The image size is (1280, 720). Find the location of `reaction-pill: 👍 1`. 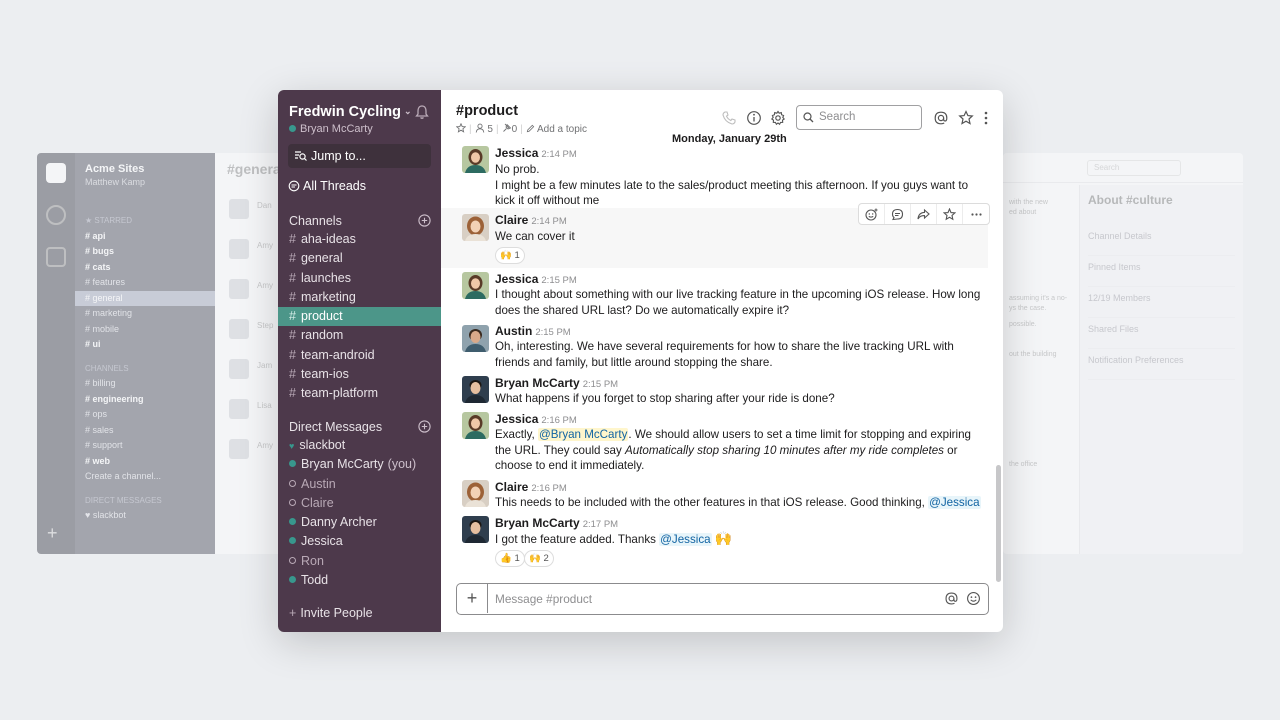

reaction-pill: 👍 1 is located at coordinates (510, 558).